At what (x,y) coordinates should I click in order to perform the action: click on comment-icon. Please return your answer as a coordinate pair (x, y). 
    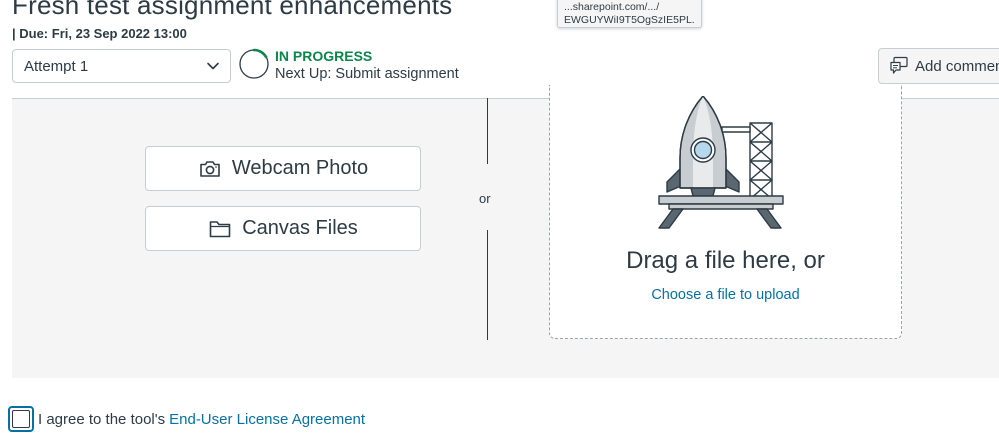
    Looking at the image, I should click on (899, 65).